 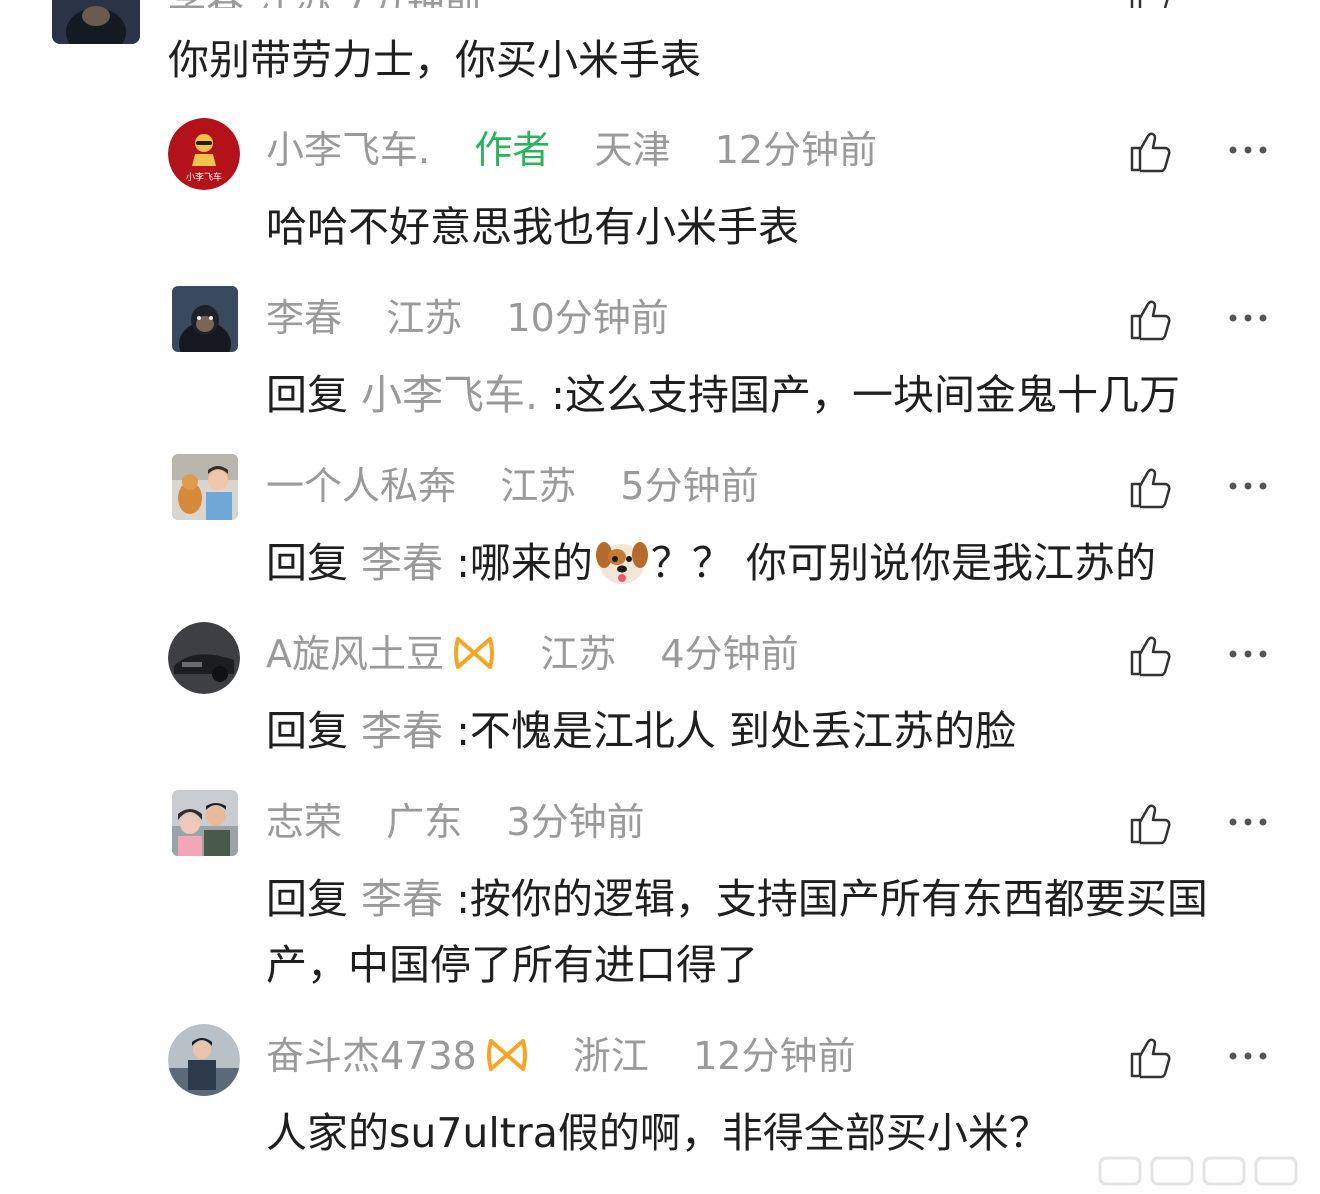 I want to click on watermark-icon, so click(x=1198, y=1171).